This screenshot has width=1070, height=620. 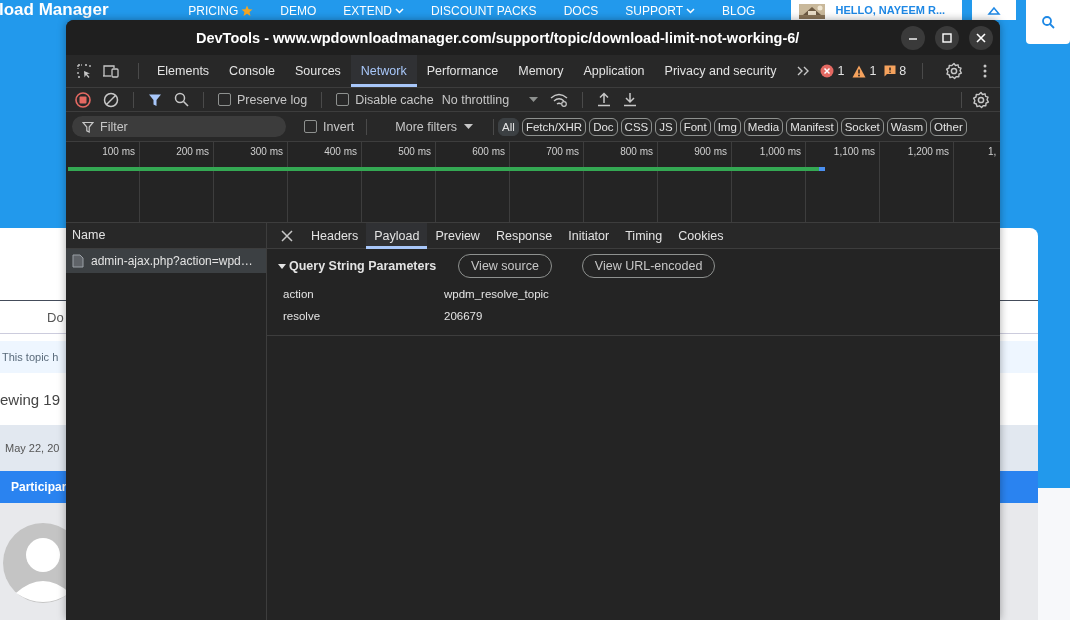 I want to click on device-icon, so click(x=111, y=71).